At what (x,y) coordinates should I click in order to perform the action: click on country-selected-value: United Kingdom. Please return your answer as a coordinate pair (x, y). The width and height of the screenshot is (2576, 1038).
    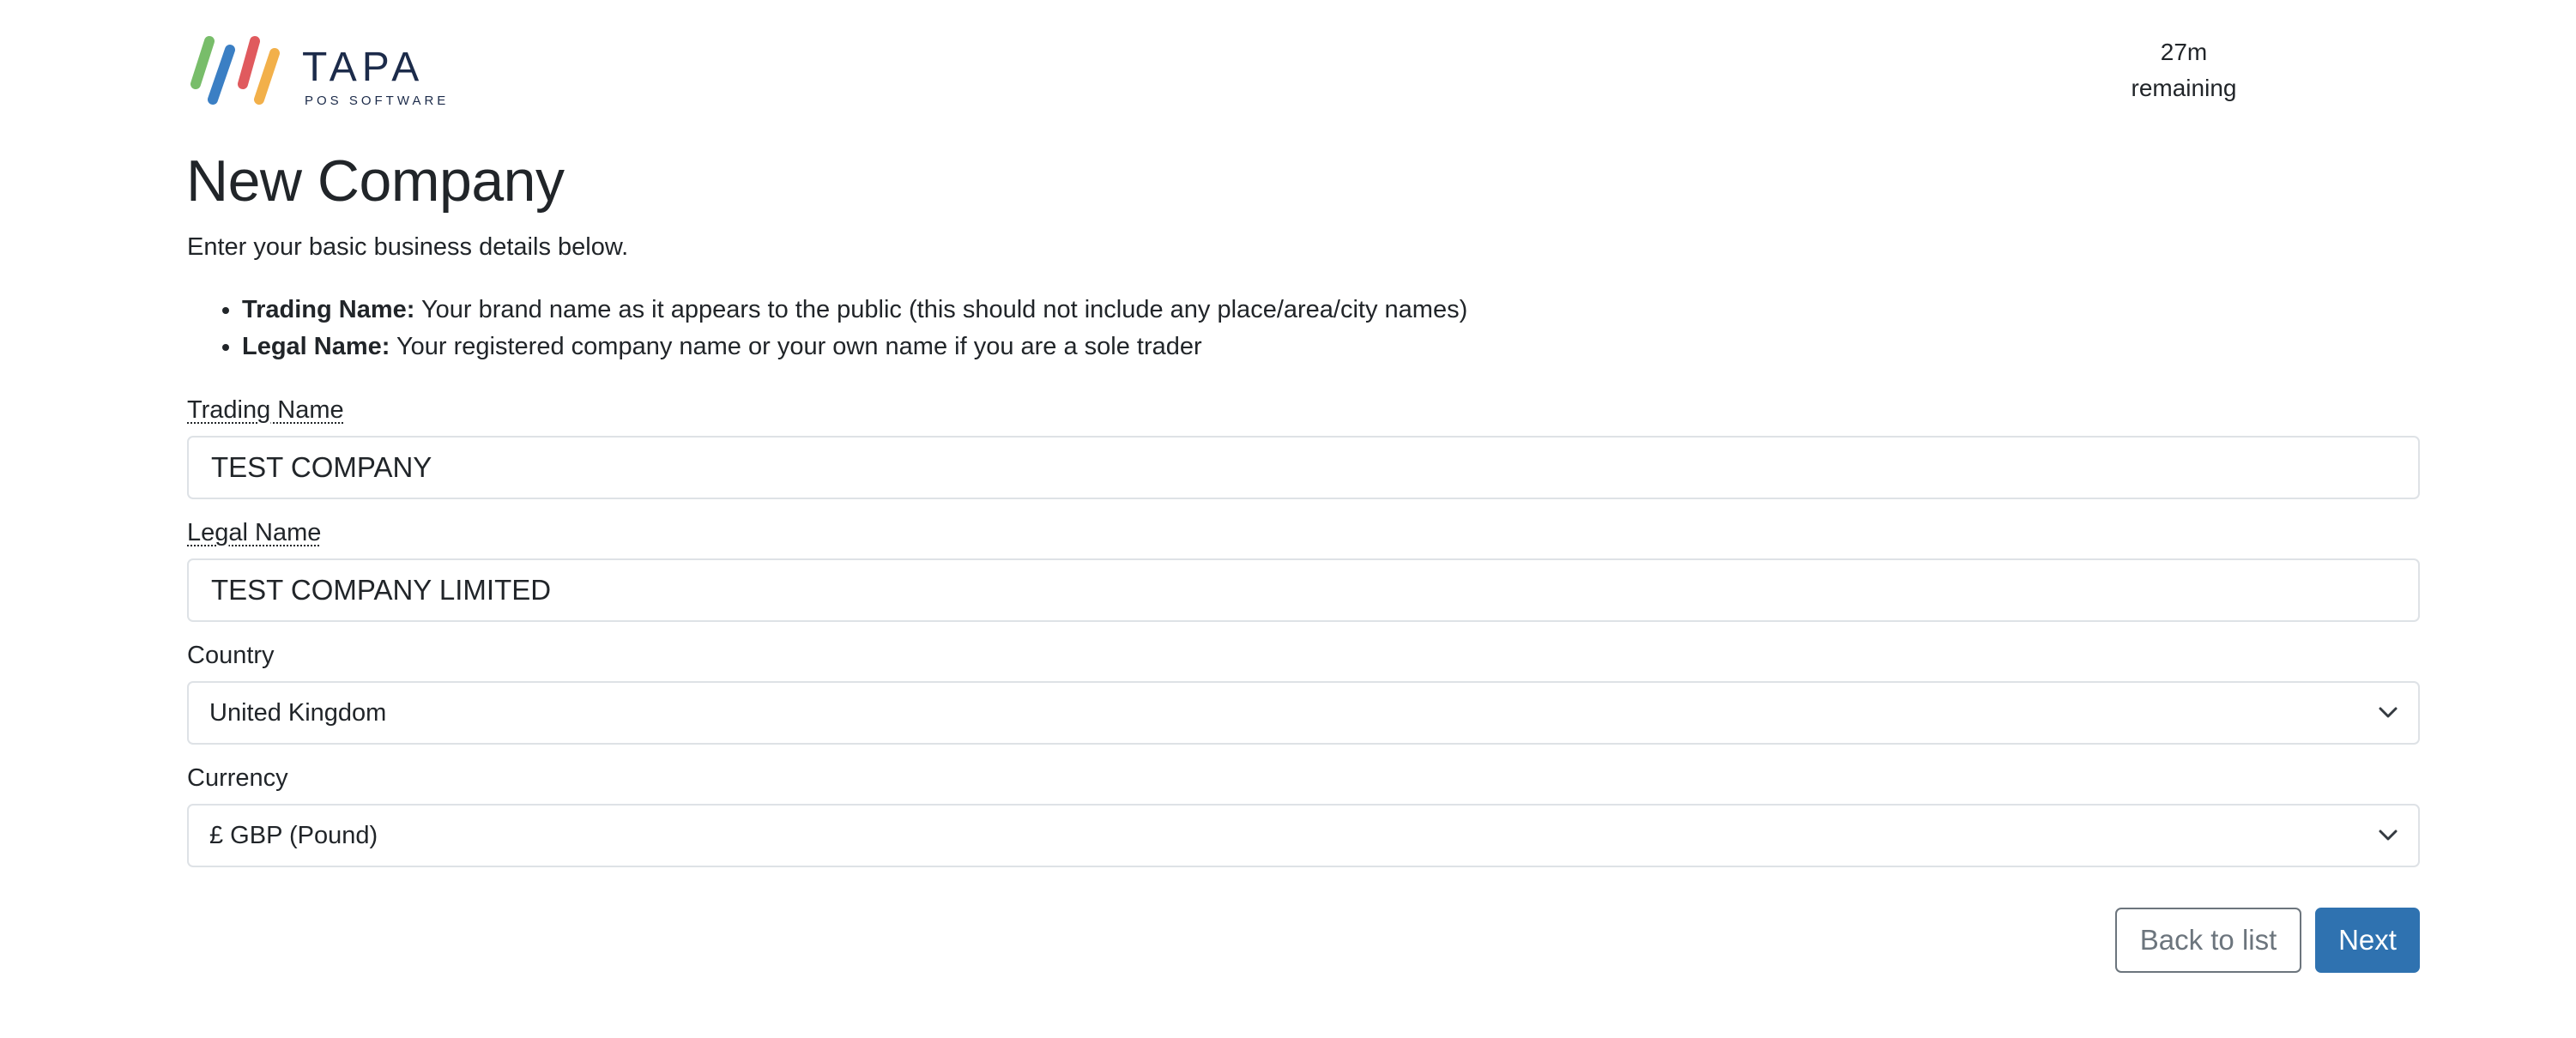
    Looking at the image, I should click on (298, 712).